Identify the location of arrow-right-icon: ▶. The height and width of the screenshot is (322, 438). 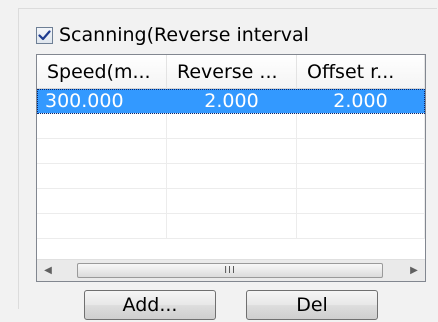
(414, 270).